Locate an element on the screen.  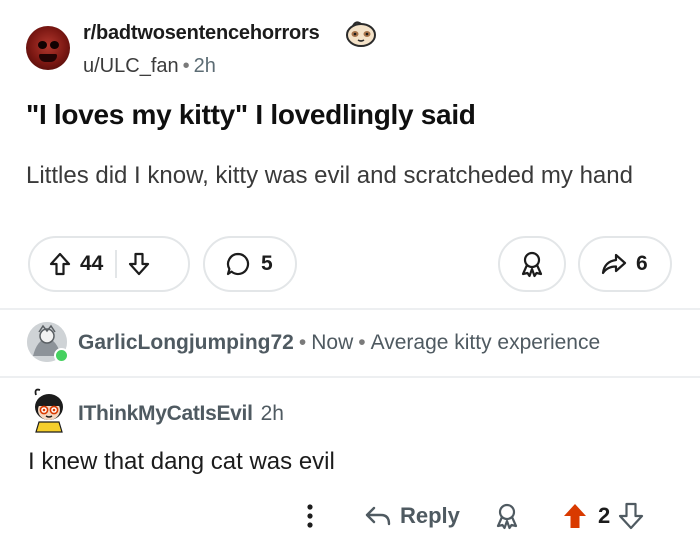
comments-button: 5 is located at coordinates (250, 264).